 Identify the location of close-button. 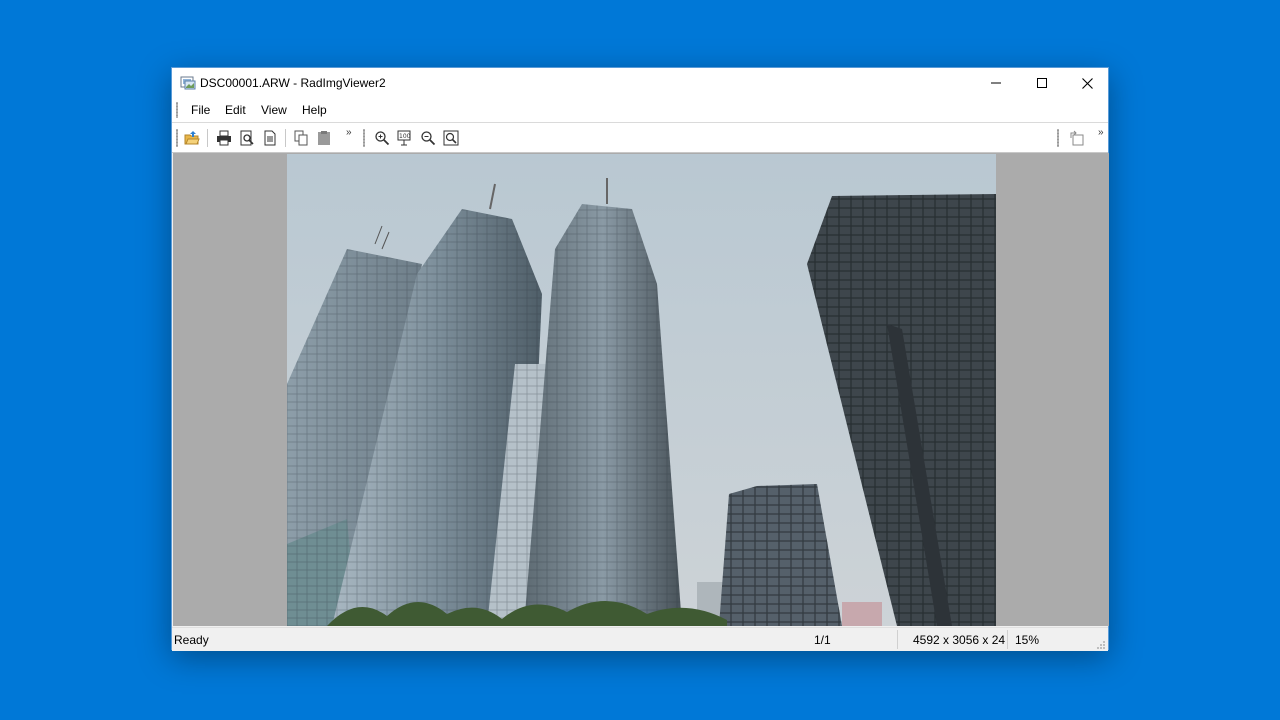
(1087, 83).